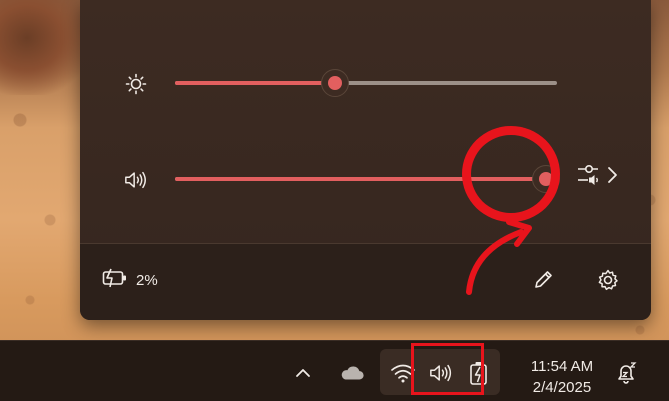 Image resolution: width=669 pixels, height=401 pixels. I want to click on chevron-right-icon, so click(613, 177).